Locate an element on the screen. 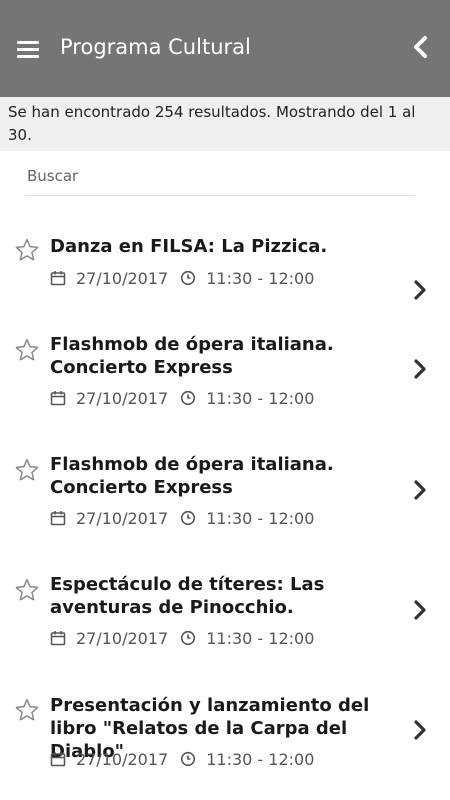 The image size is (450, 800). app-bar: Programa Cultural is located at coordinates (225, 48).